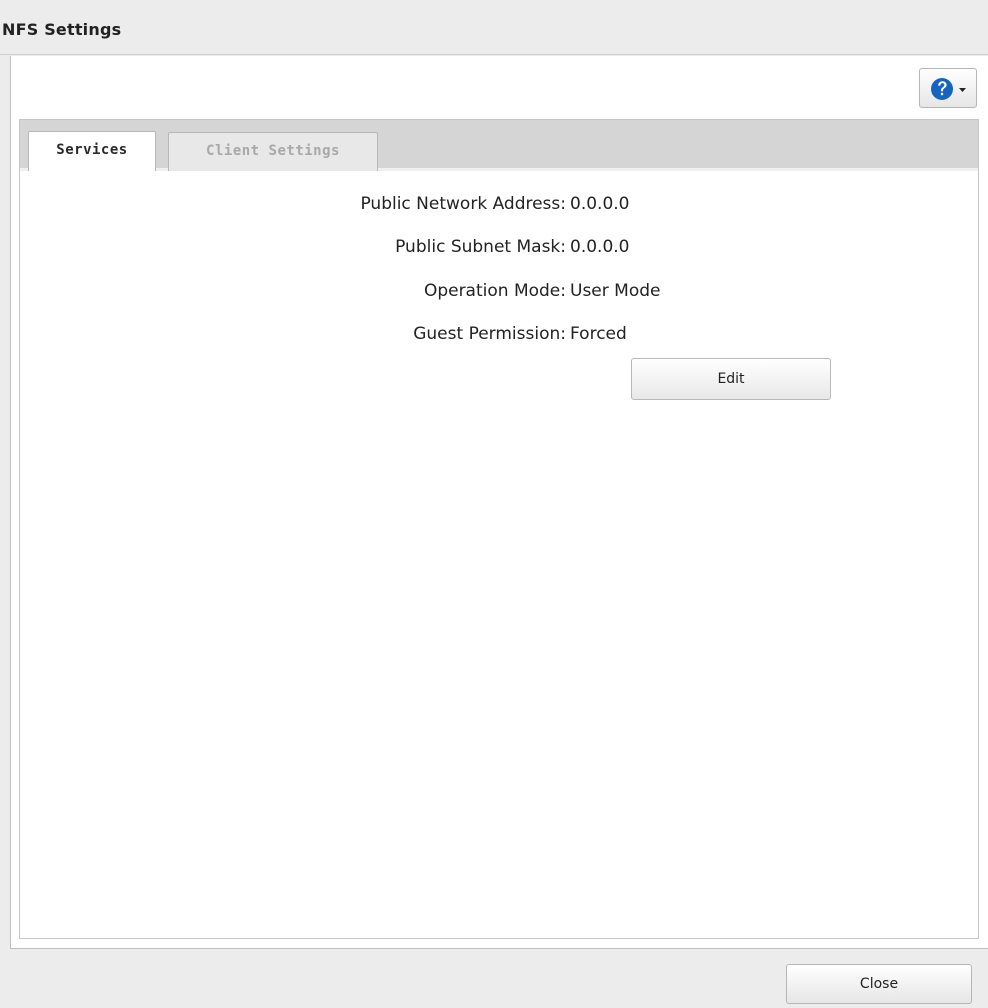 The image size is (988, 1008). Describe the element at coordinates (499, 146) in the screenshot. I see `tab-bar: Services Client Settings` at that location.